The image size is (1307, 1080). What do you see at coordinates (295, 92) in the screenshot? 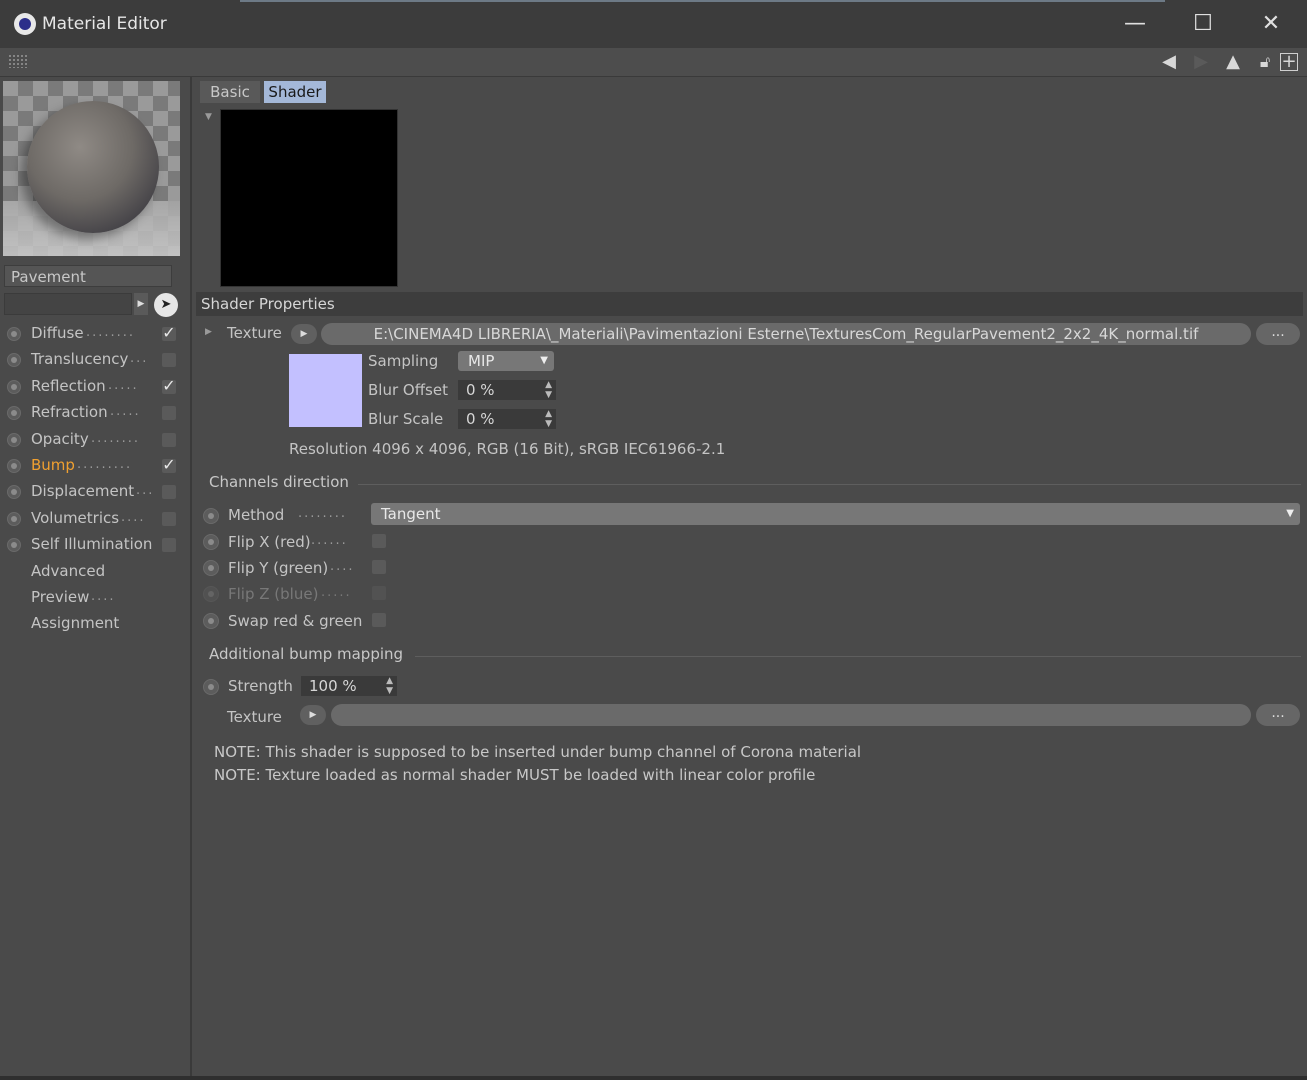
I see `tab-shader: Shader` at bounding box center [295, 92].